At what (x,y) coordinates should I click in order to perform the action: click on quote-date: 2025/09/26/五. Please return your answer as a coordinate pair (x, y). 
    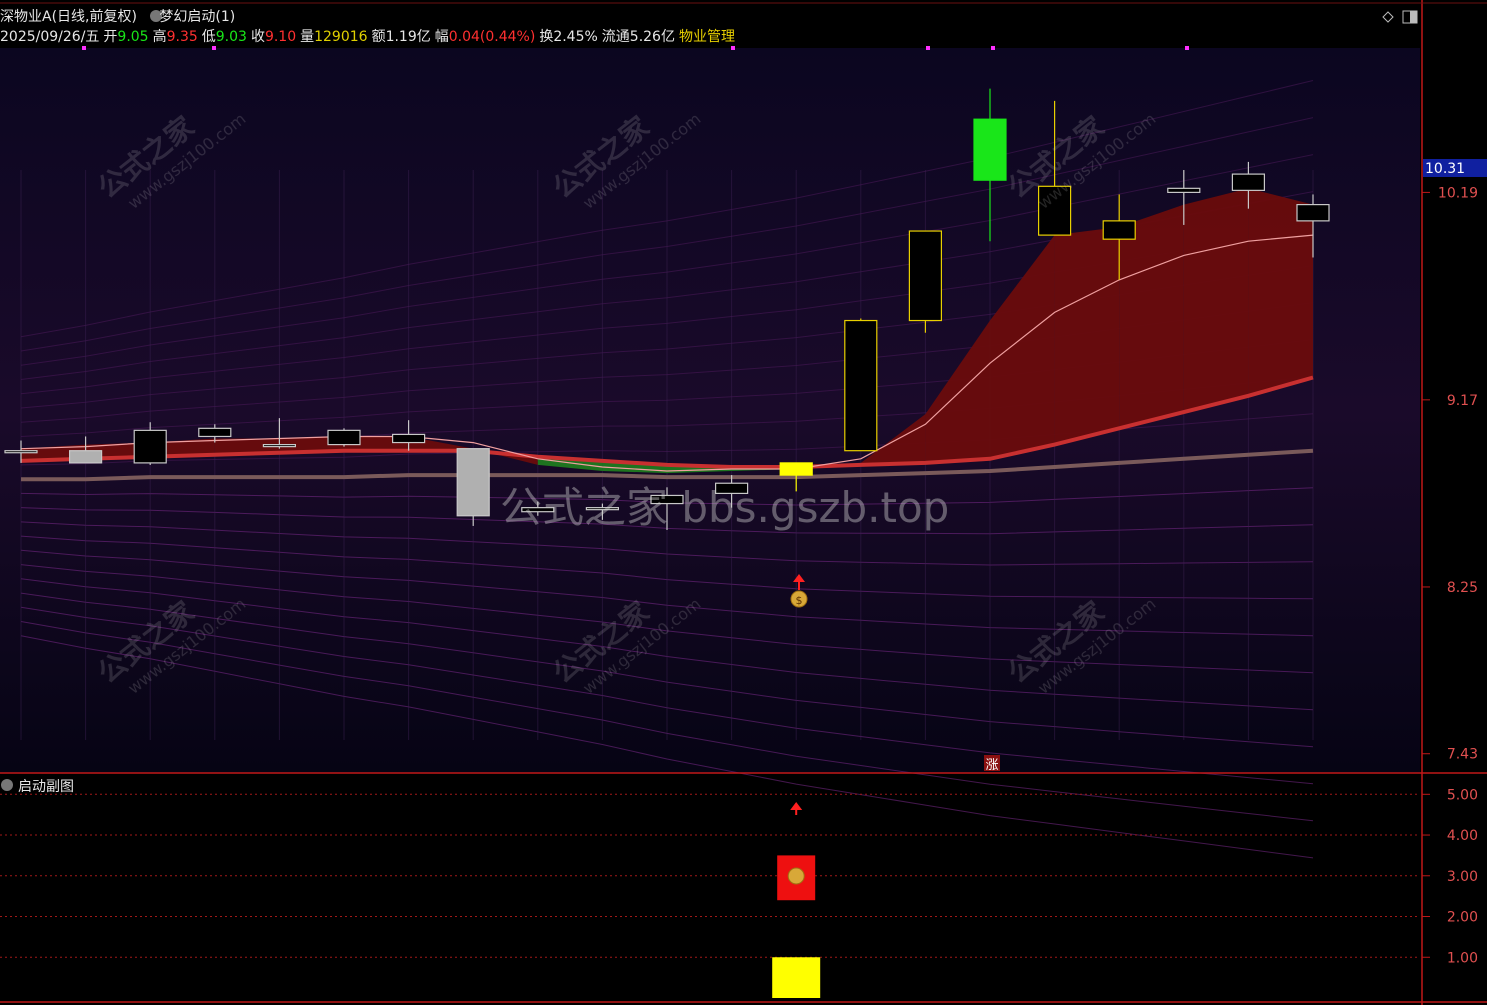
    Looking at the image, I should click on (50, 37).